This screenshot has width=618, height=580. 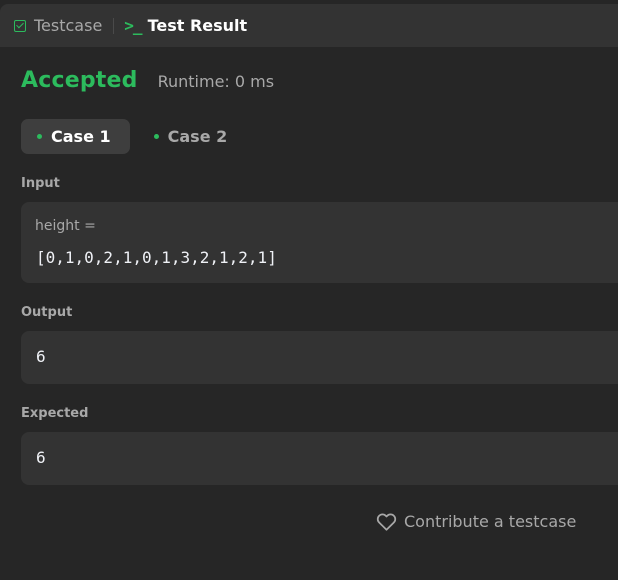 I want to click on panel-tab-bar: Testcase >_ Test Result, so click(x=309, y=25).